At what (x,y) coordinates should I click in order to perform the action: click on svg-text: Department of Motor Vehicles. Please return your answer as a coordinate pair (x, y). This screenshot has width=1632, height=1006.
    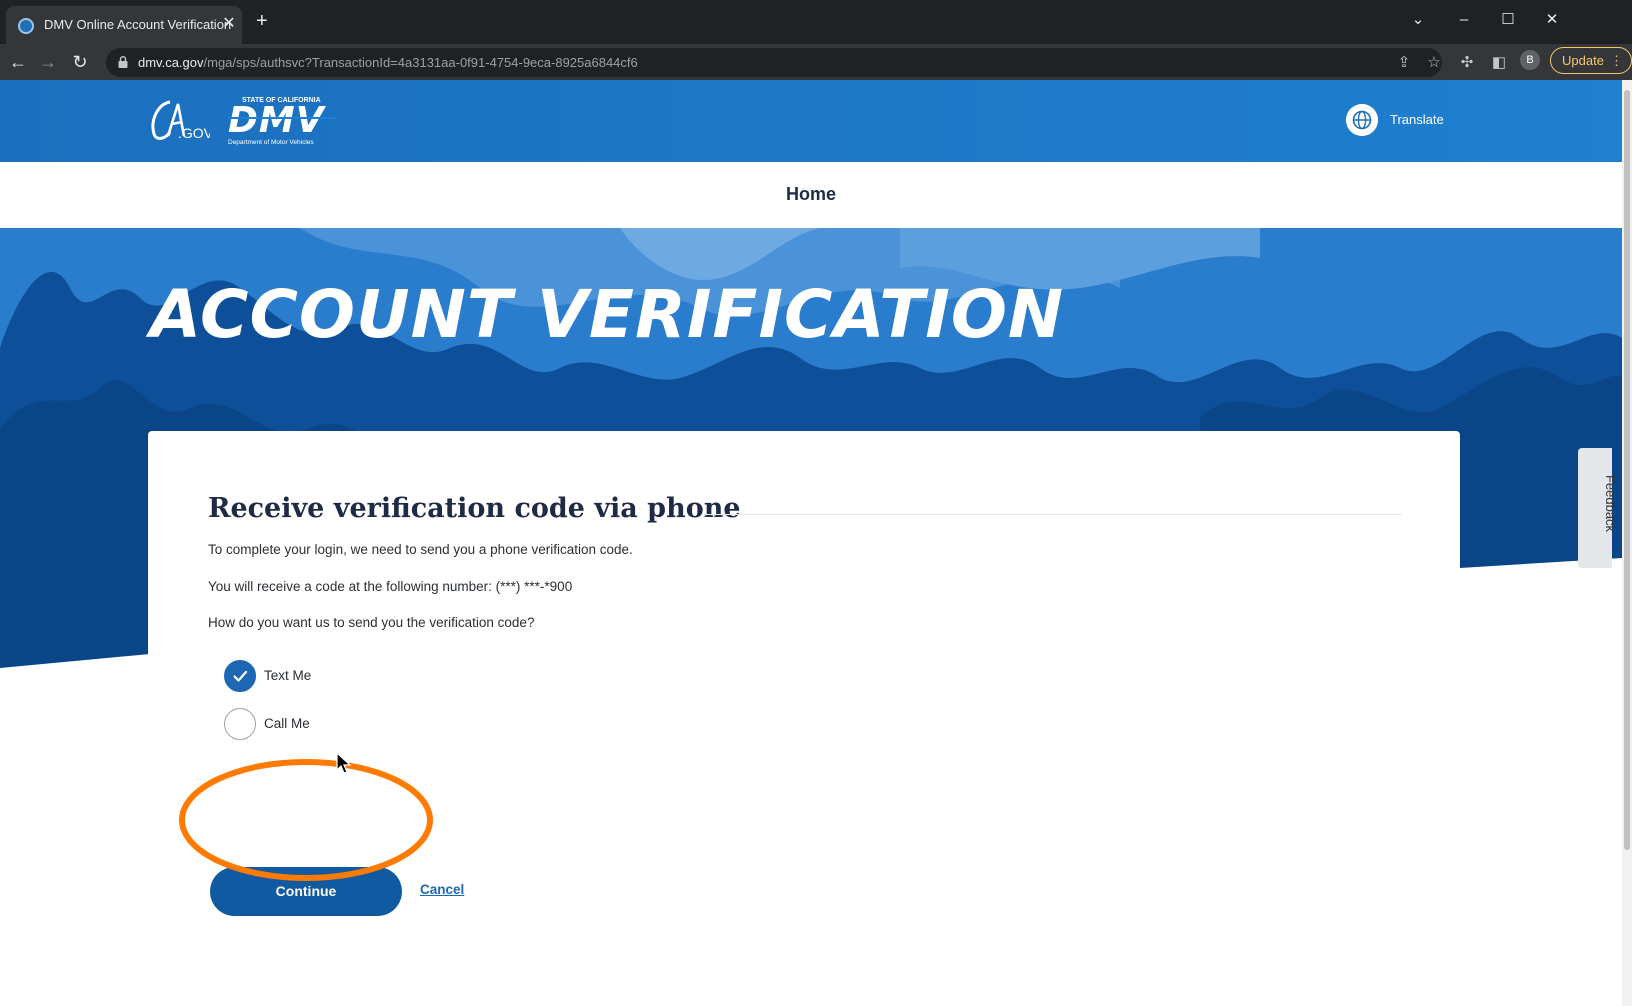
    Looking at the image, I should click on (271, 142).